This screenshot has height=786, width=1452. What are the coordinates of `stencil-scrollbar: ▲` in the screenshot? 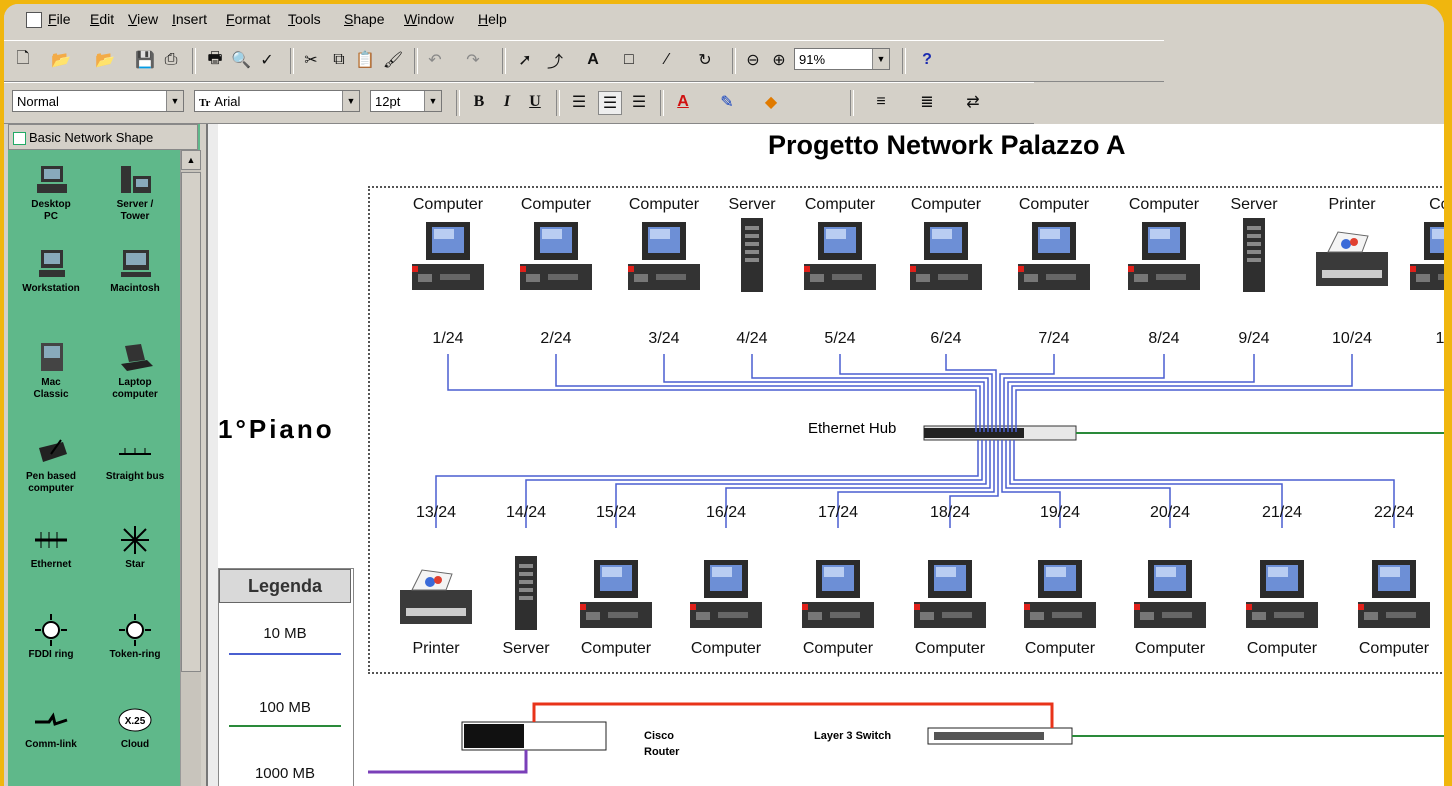 It's located at (190, 468).